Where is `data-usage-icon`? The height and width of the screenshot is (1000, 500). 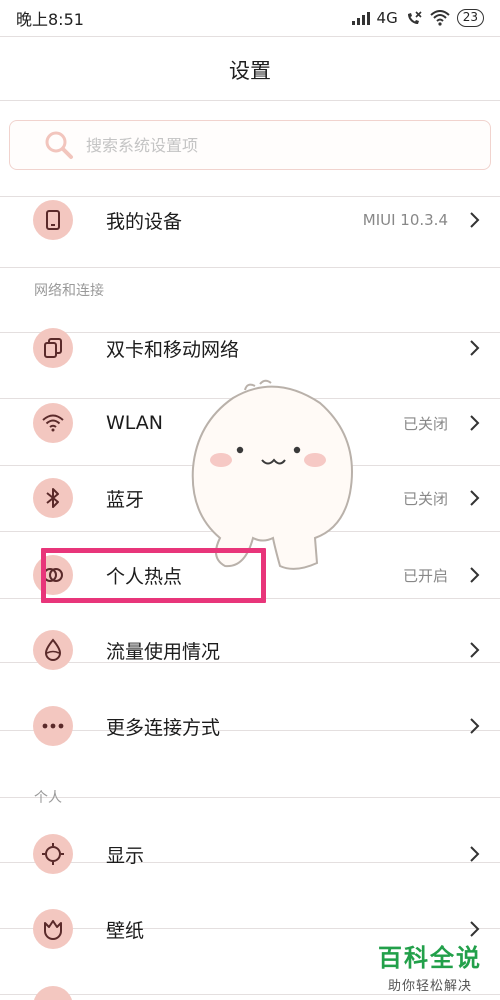
data-usage-icon is located at coordinates (53, 650).